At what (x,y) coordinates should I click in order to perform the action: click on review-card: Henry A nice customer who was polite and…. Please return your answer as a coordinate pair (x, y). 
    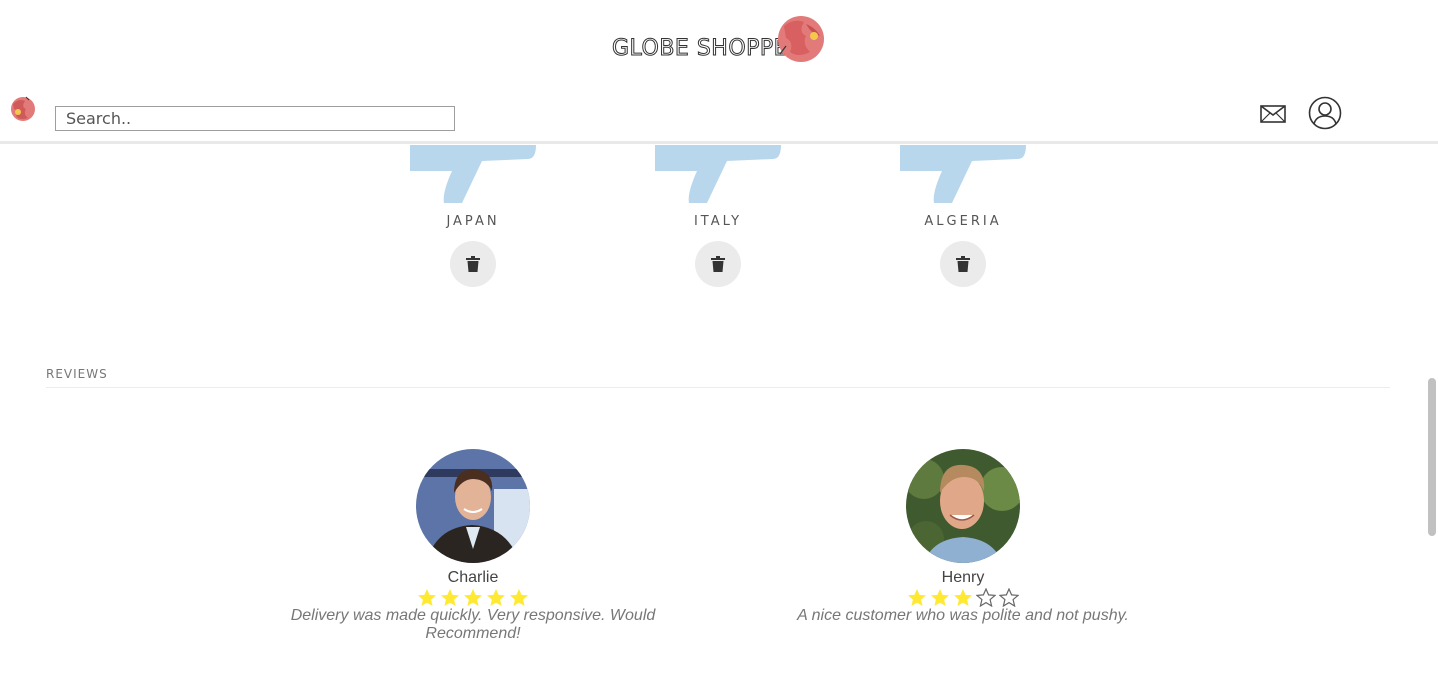
    Looking at the image, I should click on (963, 537).